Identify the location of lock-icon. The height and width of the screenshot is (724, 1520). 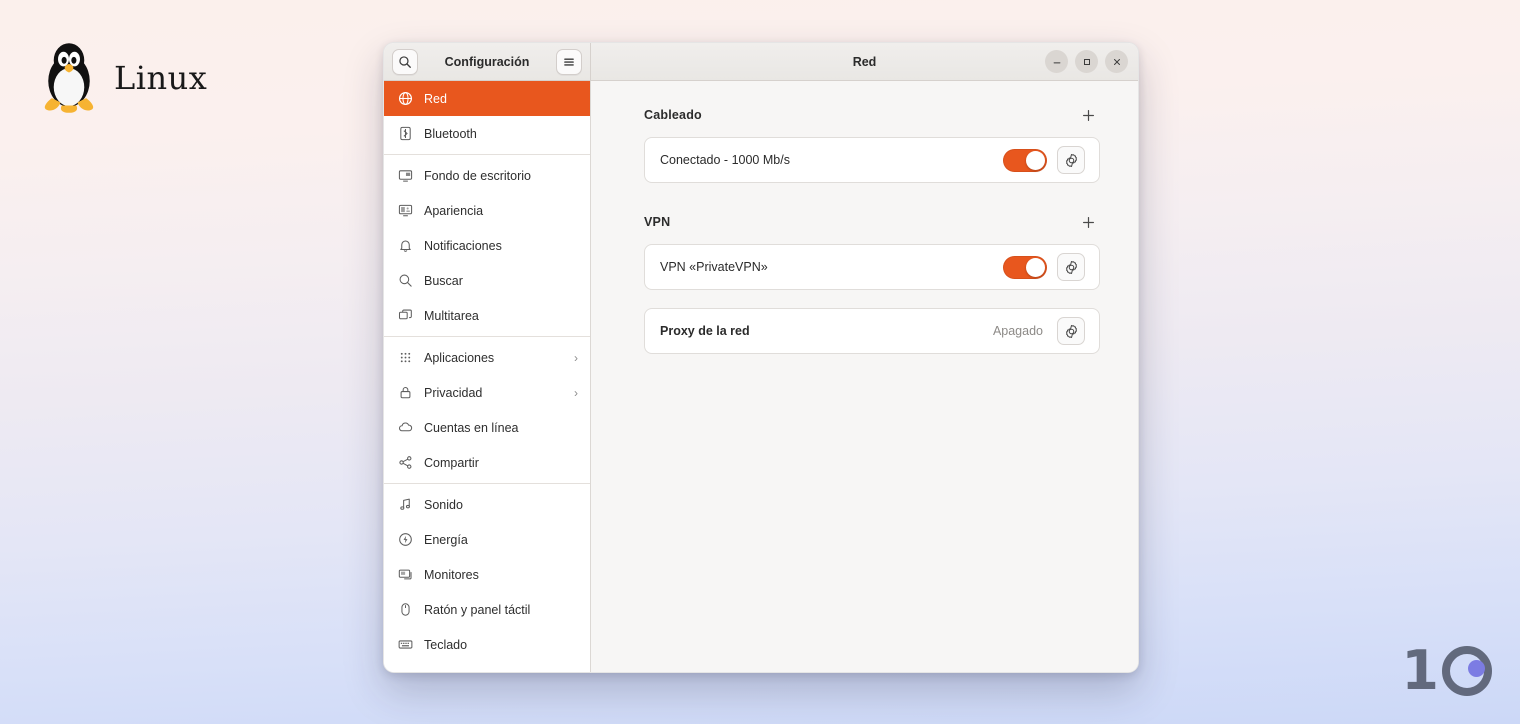
(405, 393).